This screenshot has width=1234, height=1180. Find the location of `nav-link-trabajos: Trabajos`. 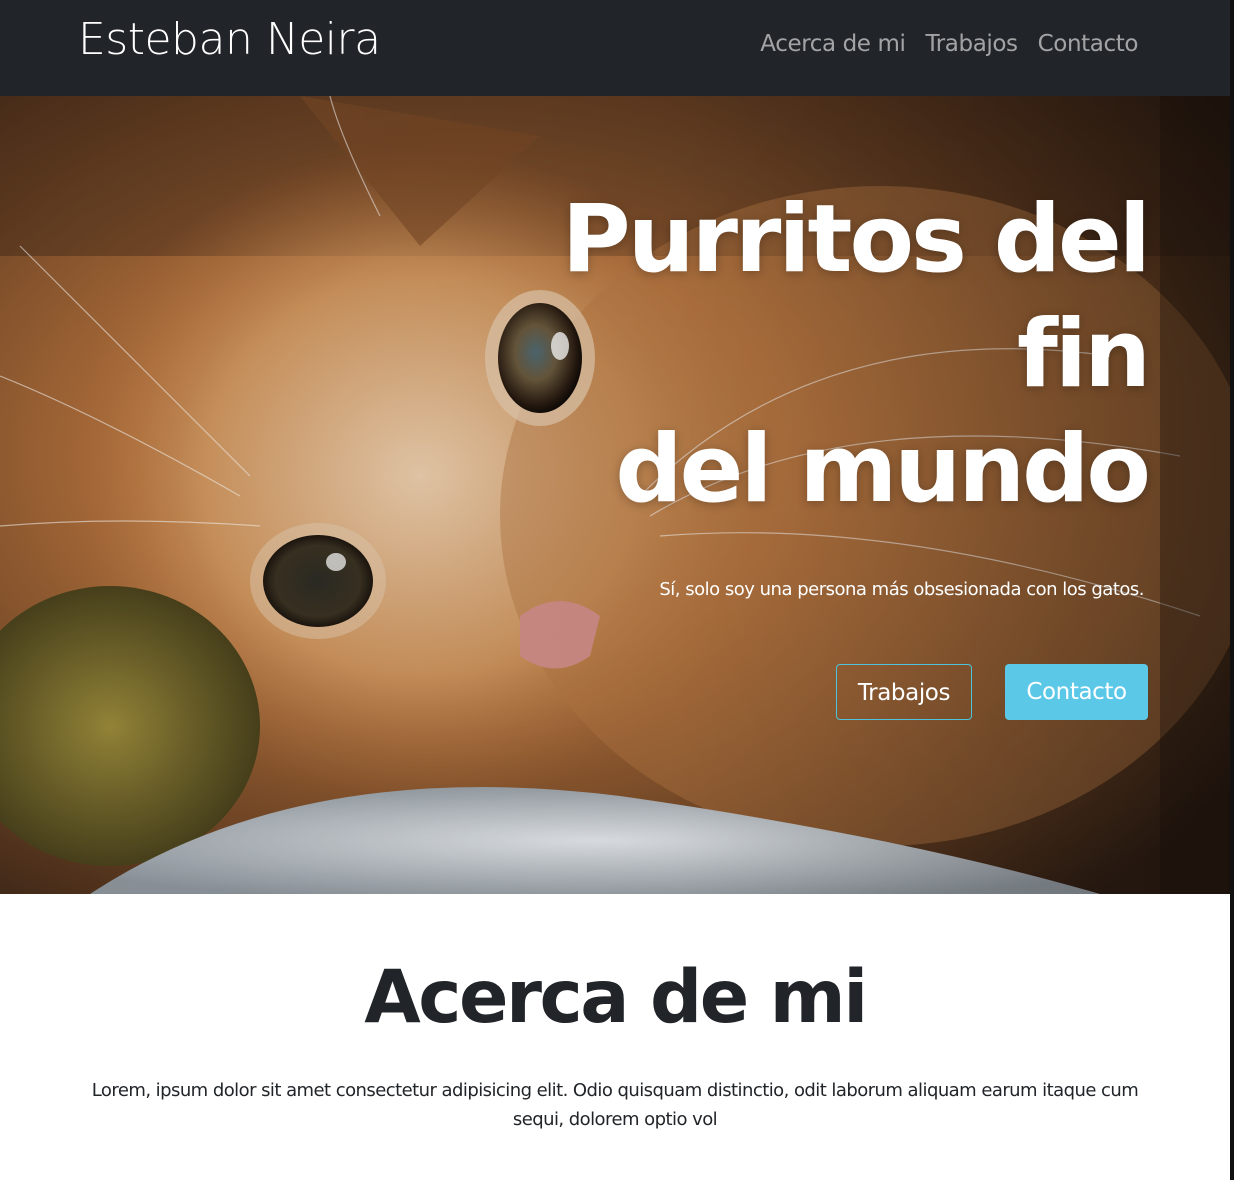

nav-link-trabajos: Trabajos is located at coordinates (971, 44).